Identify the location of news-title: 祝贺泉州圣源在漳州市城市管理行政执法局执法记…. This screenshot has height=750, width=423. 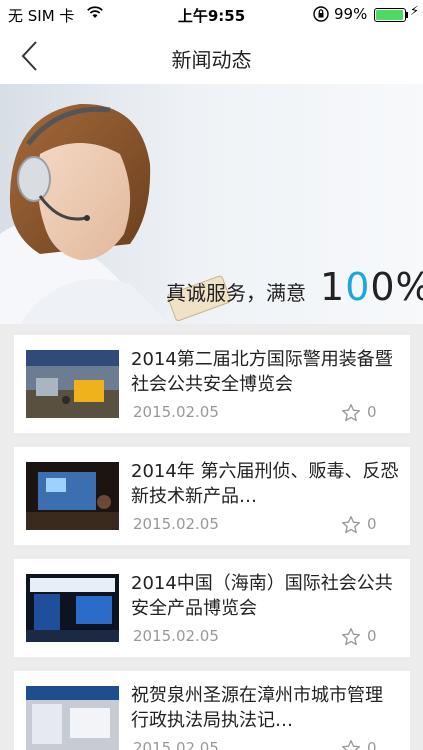
(257, 708).